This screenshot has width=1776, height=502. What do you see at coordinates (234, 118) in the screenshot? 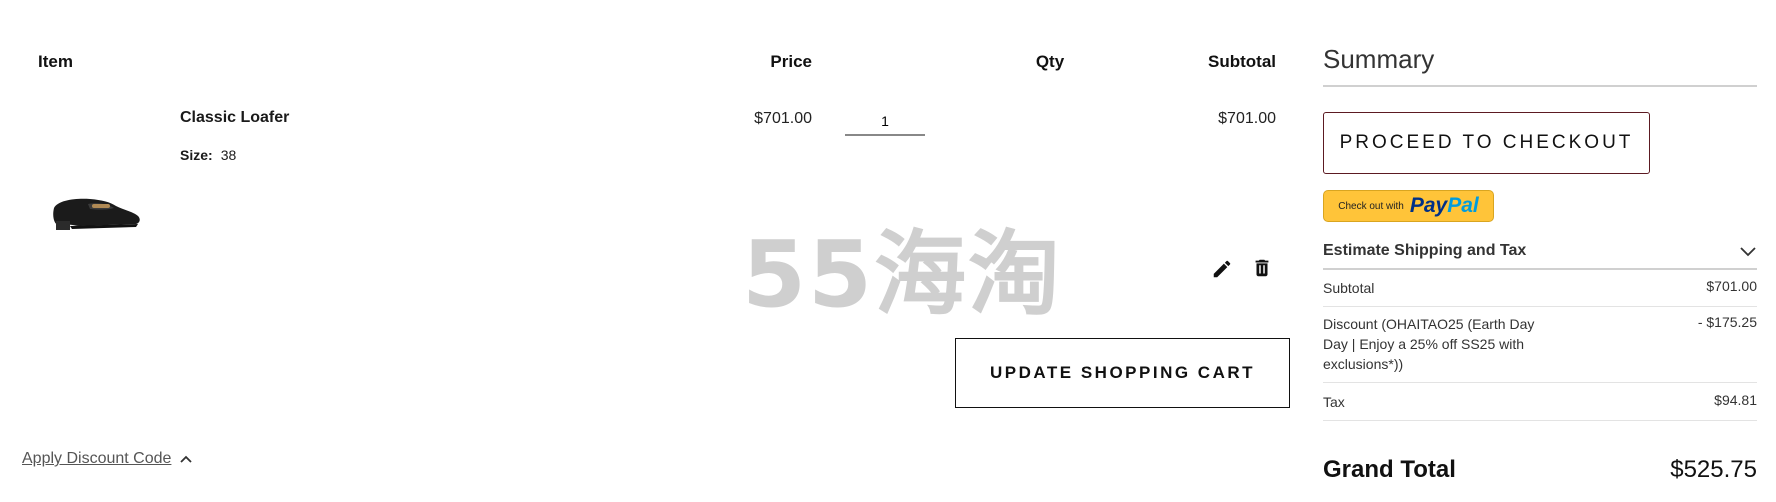
I see `product-name: Classic Loafer` at bounding box center [234, 118].